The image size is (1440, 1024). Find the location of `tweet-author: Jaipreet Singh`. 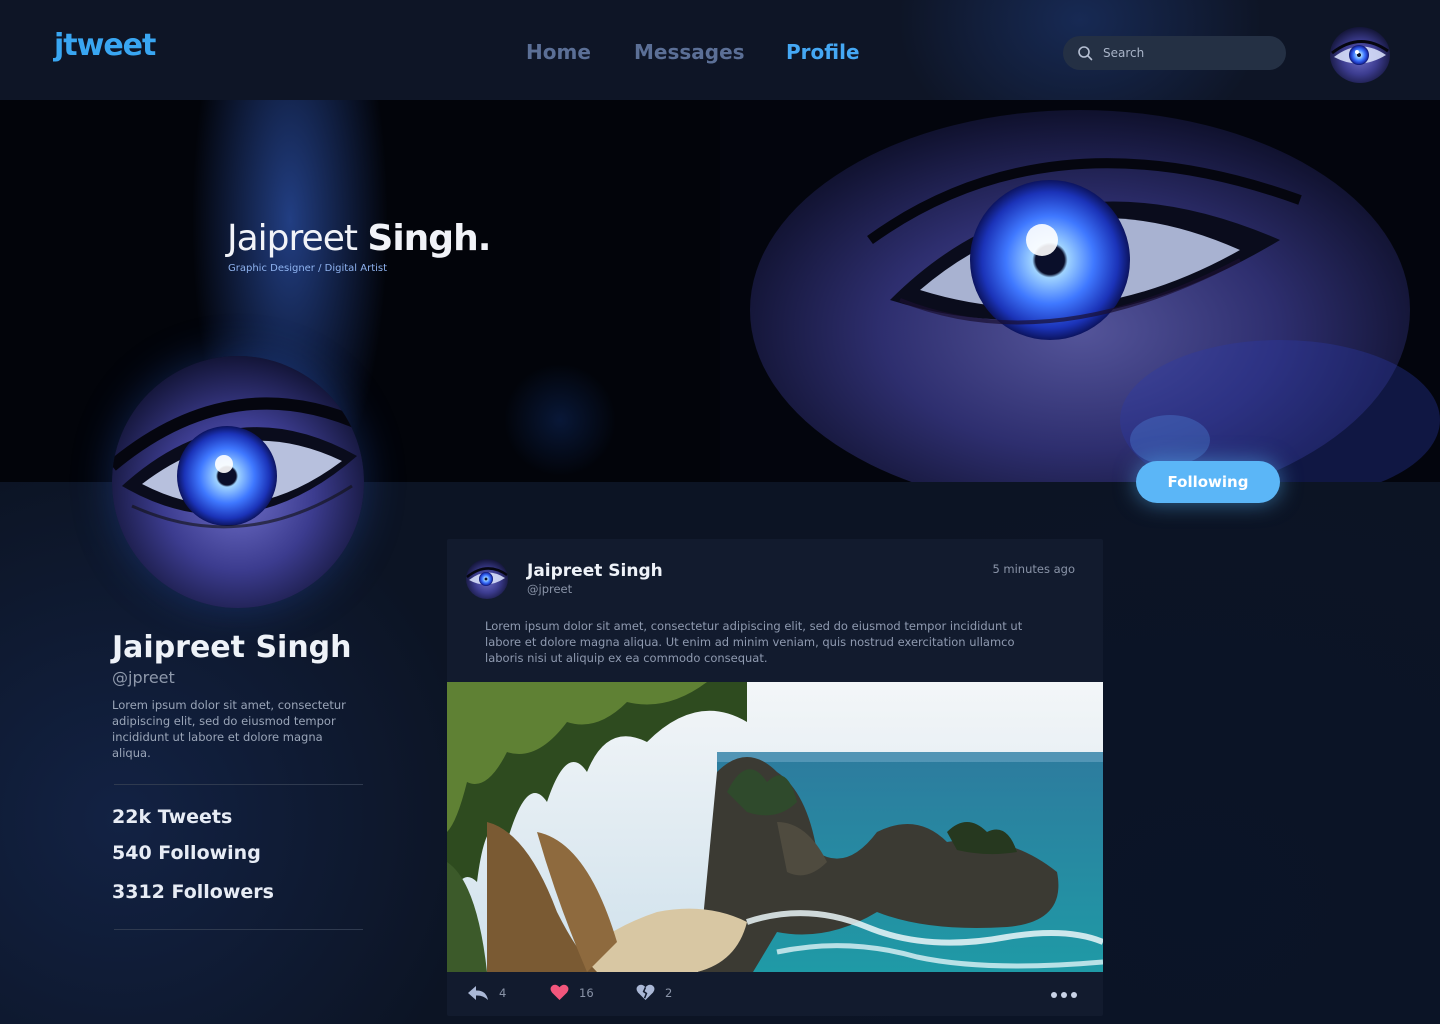

tweet-author: Jaipreet Singh is located at coordinates (595, 571).